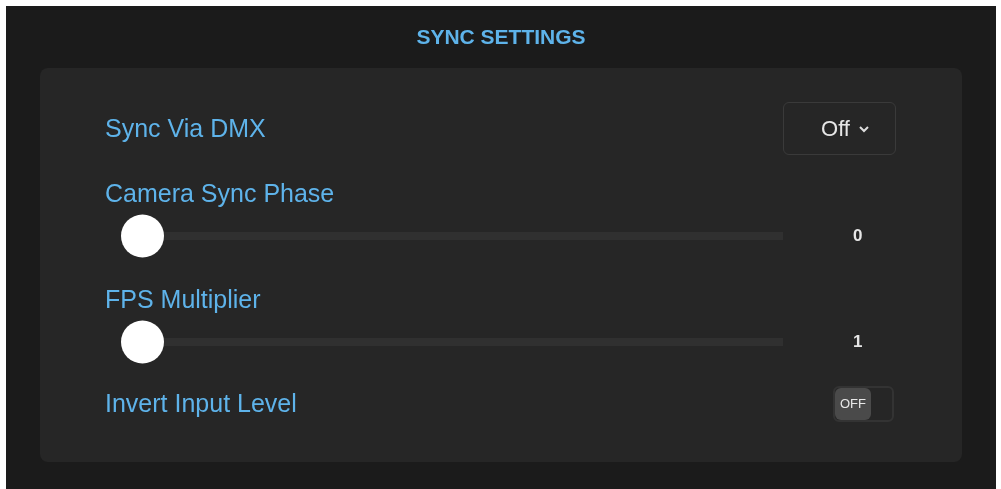  I want to click on section-title: SYNC SETTINGS, so click(501, 37).